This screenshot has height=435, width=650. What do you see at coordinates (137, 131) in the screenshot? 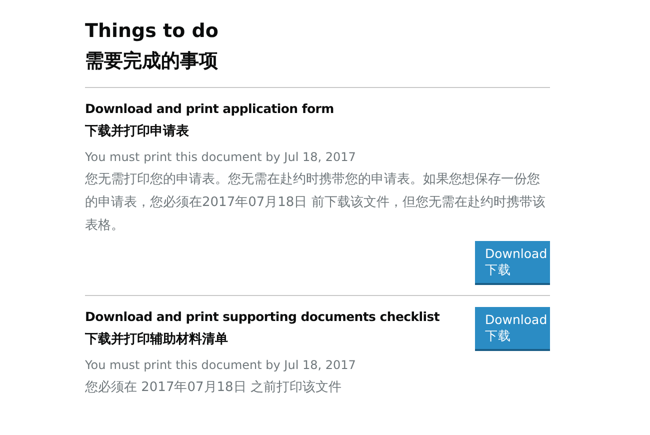
I see `task-title: 下载并打印申请表` at bounding box center [137, 131].